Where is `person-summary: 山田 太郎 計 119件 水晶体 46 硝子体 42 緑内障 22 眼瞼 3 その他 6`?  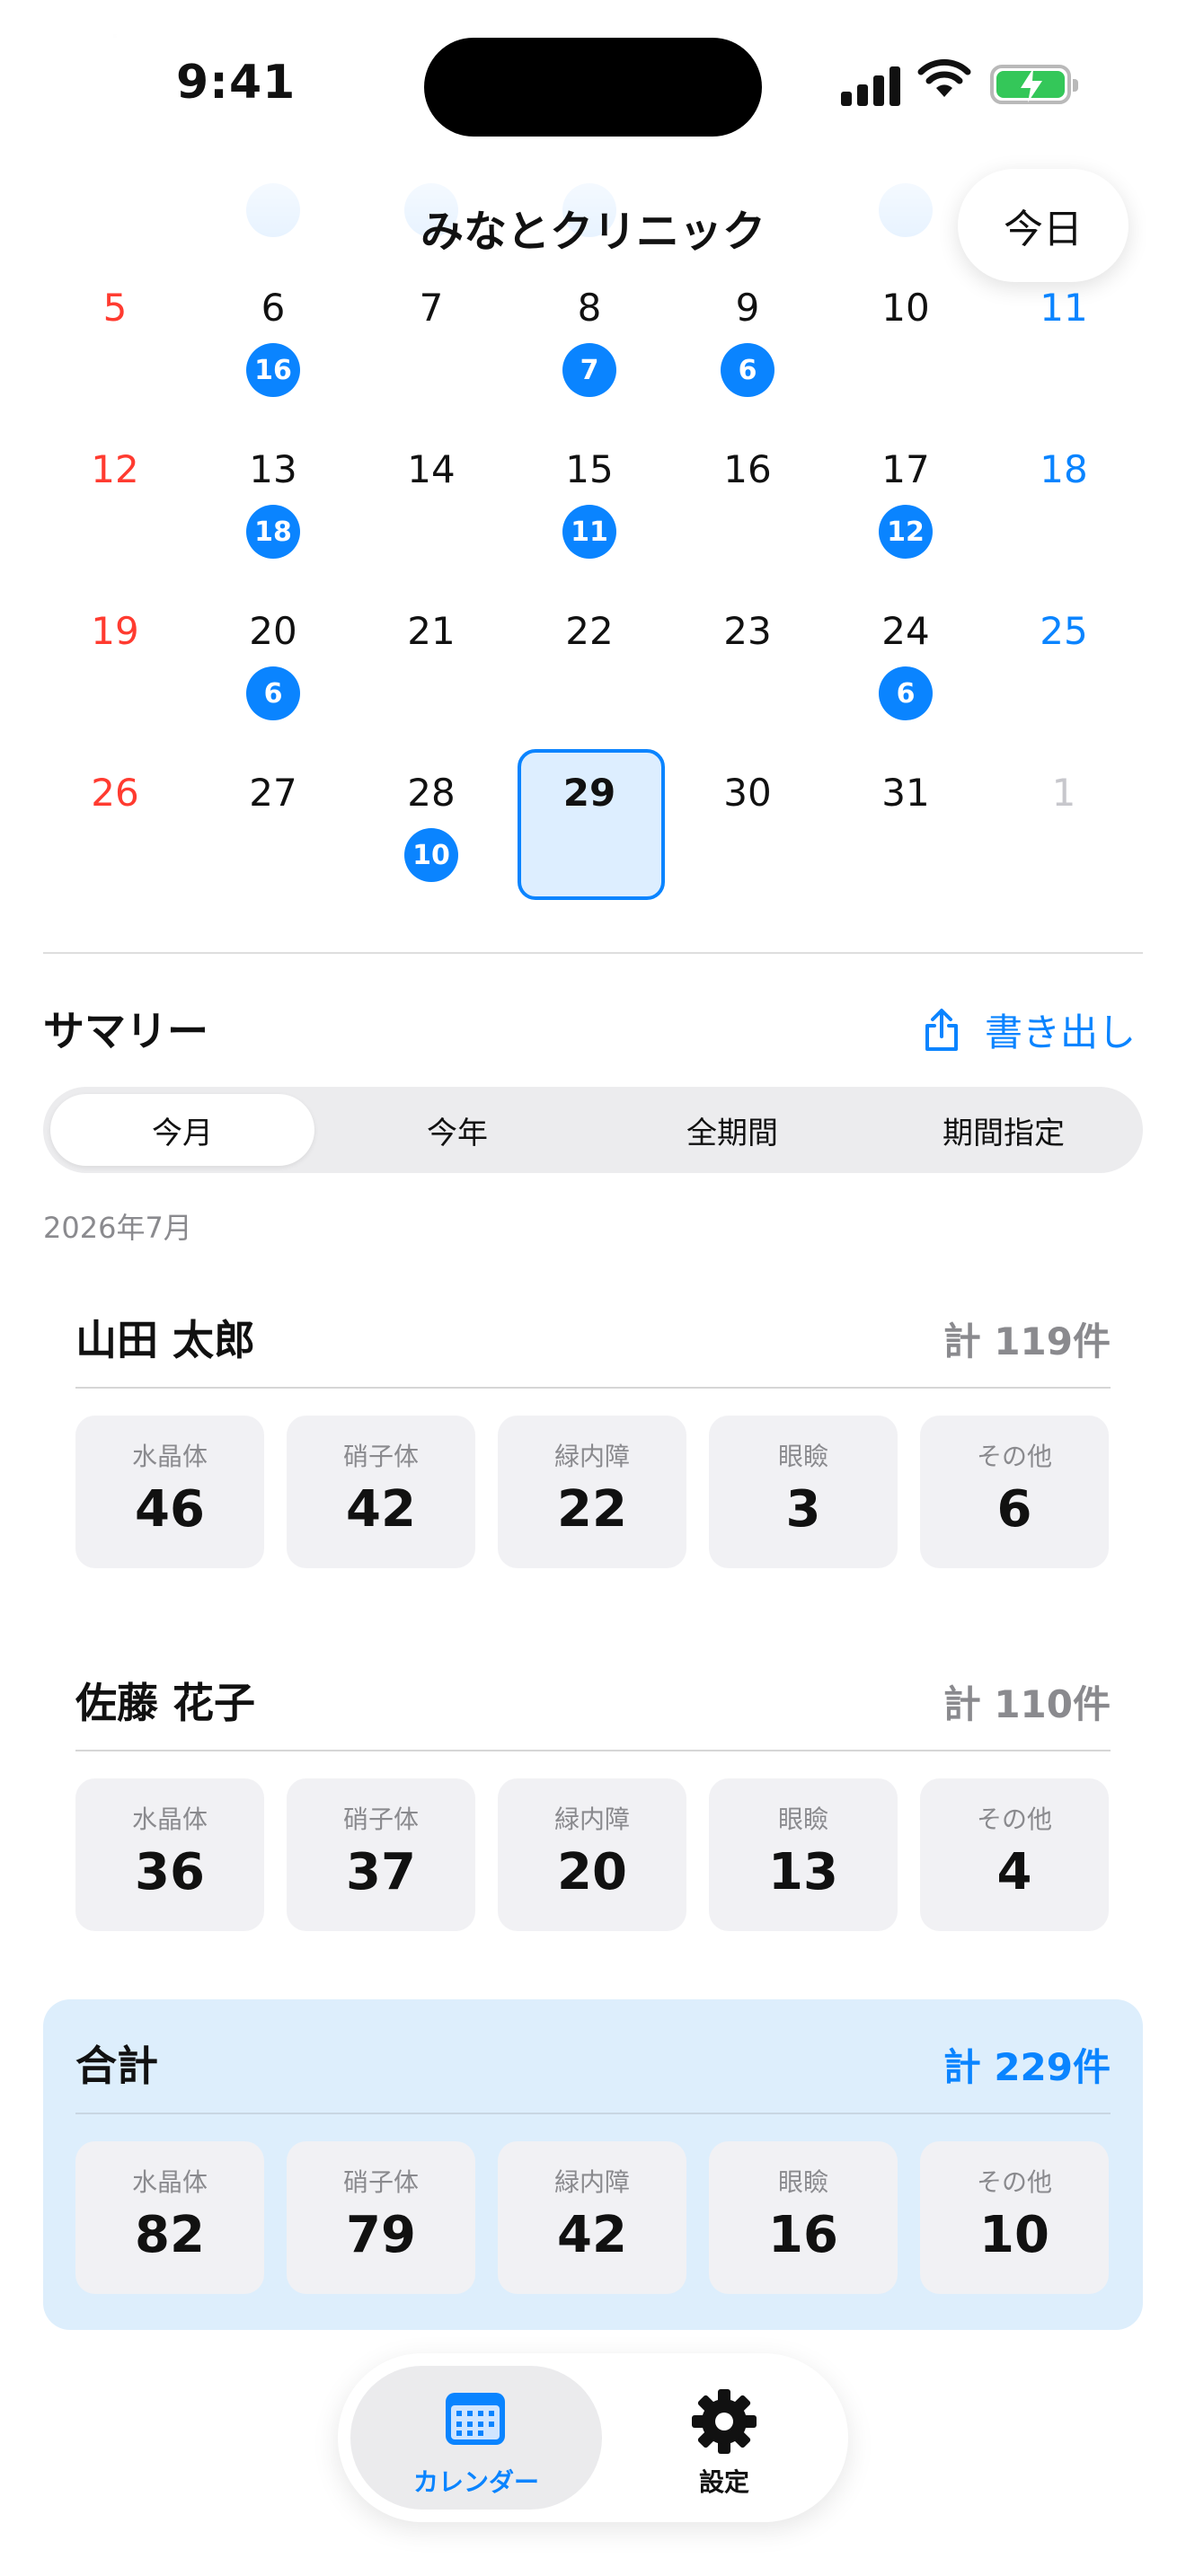
person-summary: 山田 太郎 計 119件 水晶体 46 硝子体 42 緑内障 22 眼瞼 3 その他 6 is located at coordinates (593, 1437).